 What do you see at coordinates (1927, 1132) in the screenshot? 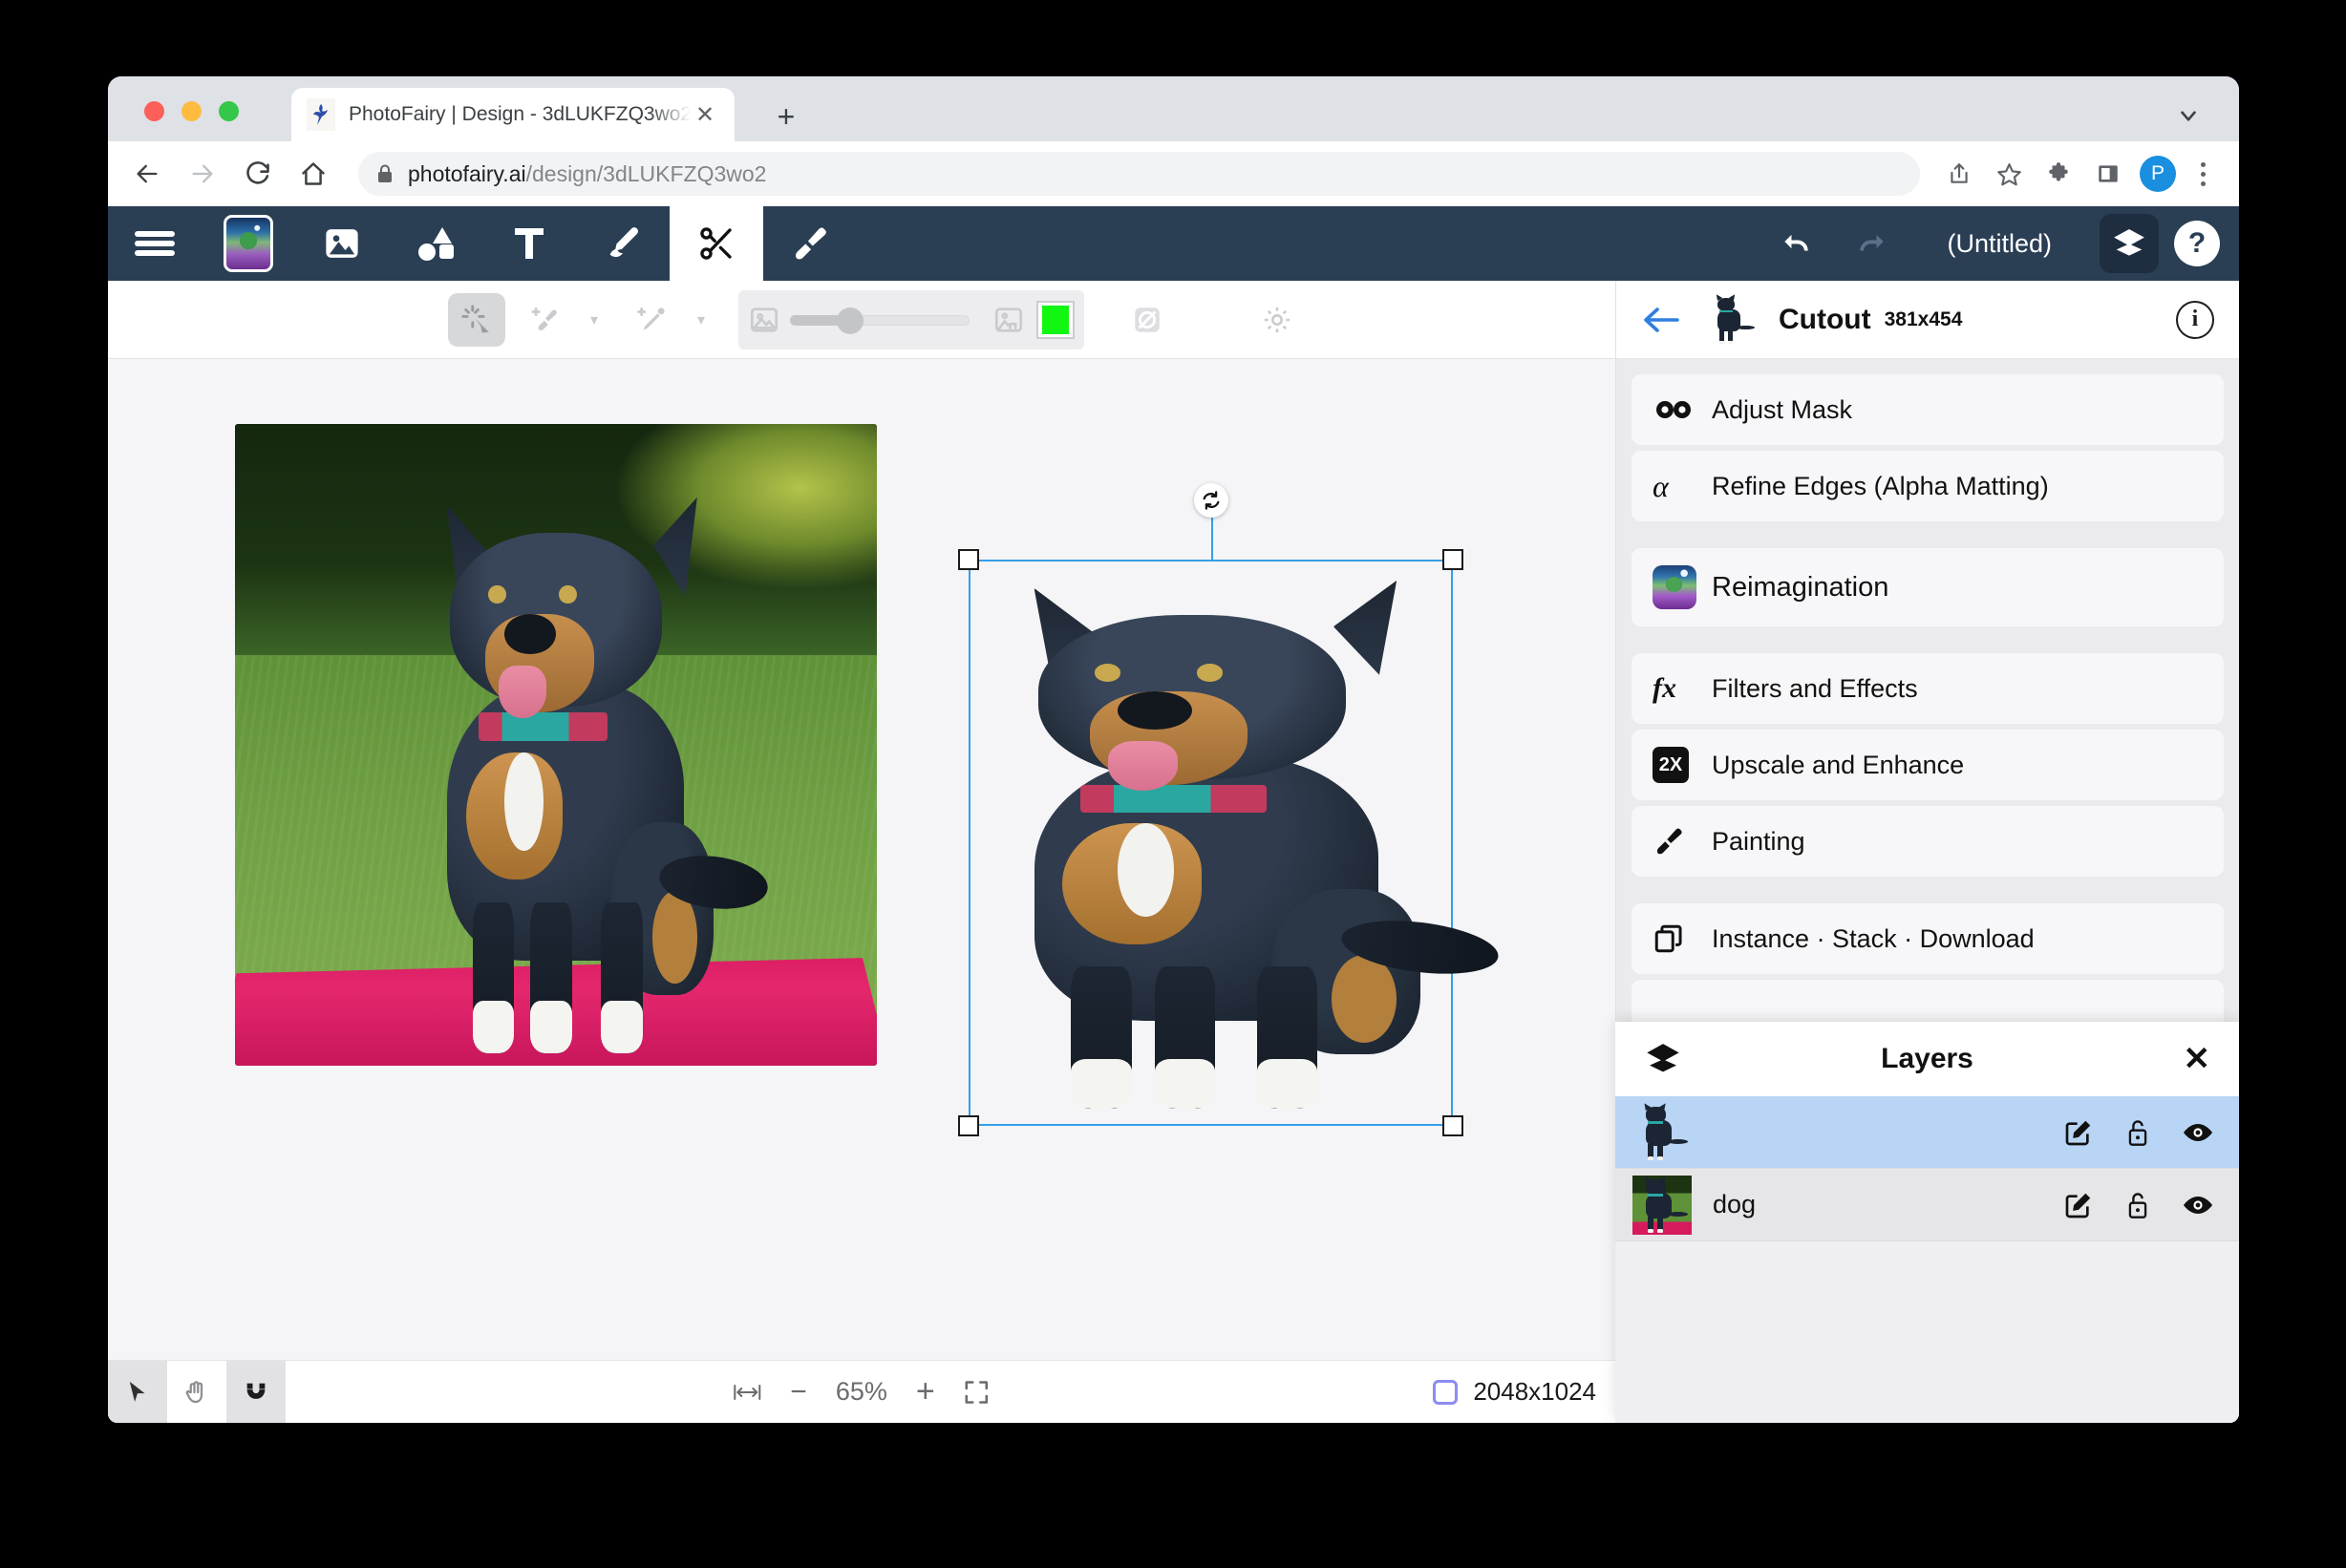
I see `layer-row` at bounding box center [1927, 1132].